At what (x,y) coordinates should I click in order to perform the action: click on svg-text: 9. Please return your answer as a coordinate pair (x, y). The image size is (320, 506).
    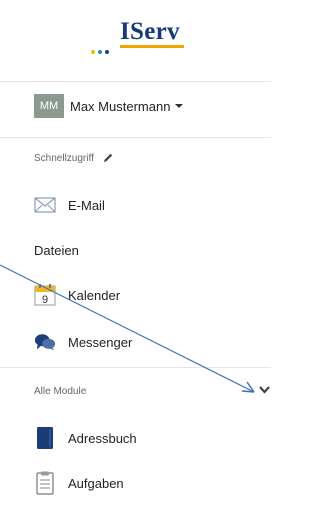
    Looking at the image, I should click on (45, 300).